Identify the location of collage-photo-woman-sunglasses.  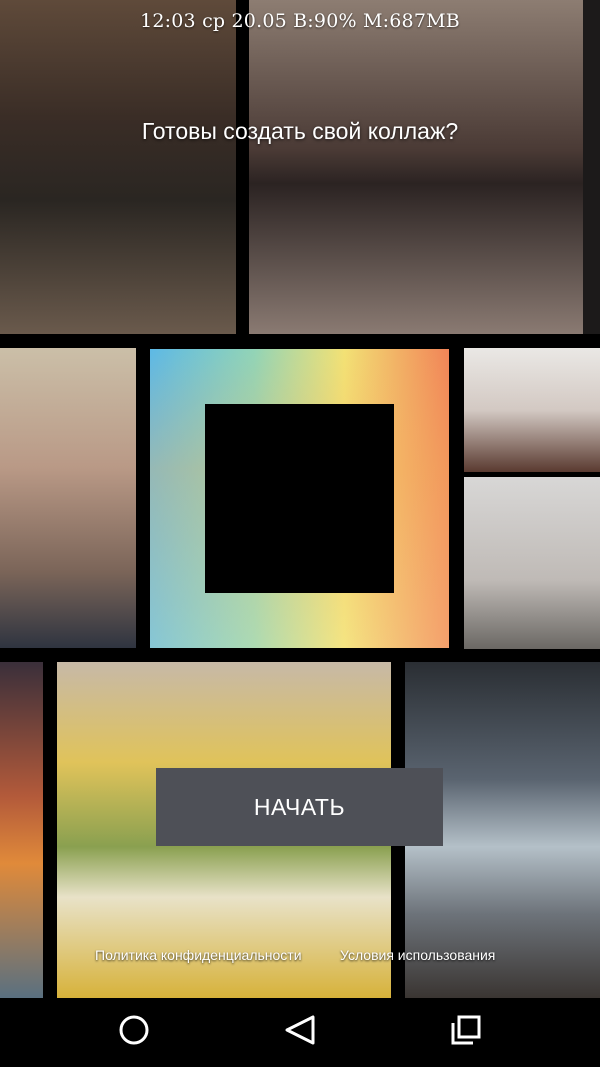
(532, 563).